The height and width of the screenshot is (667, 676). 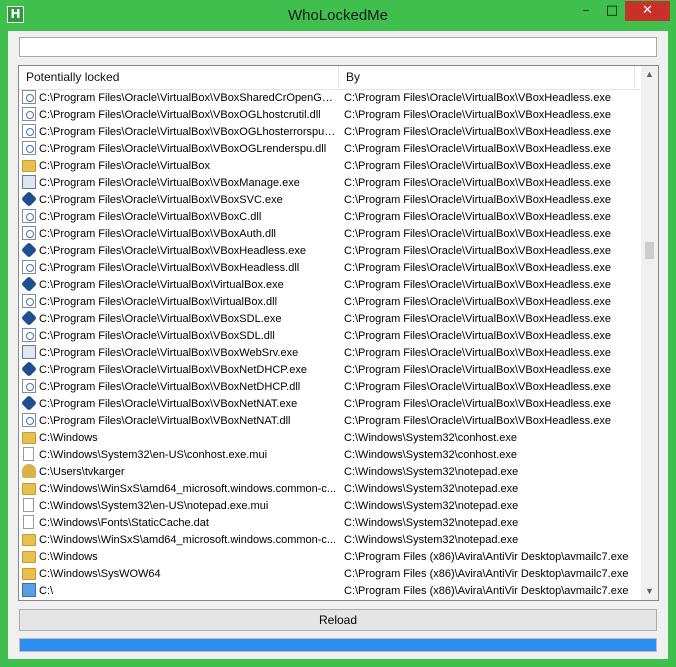 What do you see at coordinates (431, 523) in the screenshot?
I see `locked-by-cell: C:\Windows\System32\notepad.exe` at bounding box center [431, 523].